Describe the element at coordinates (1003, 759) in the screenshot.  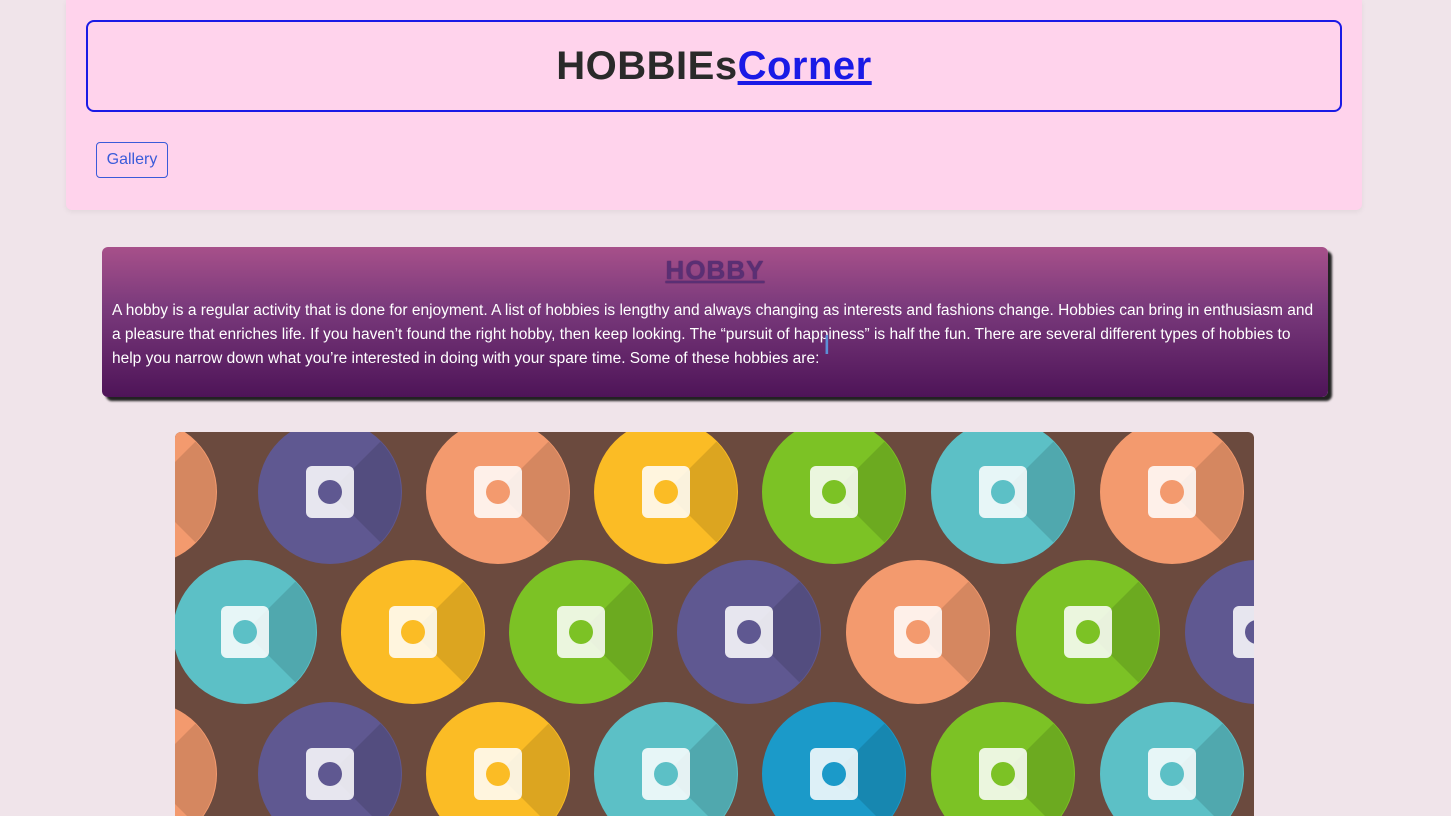
I see `guitar-icon` at that location.